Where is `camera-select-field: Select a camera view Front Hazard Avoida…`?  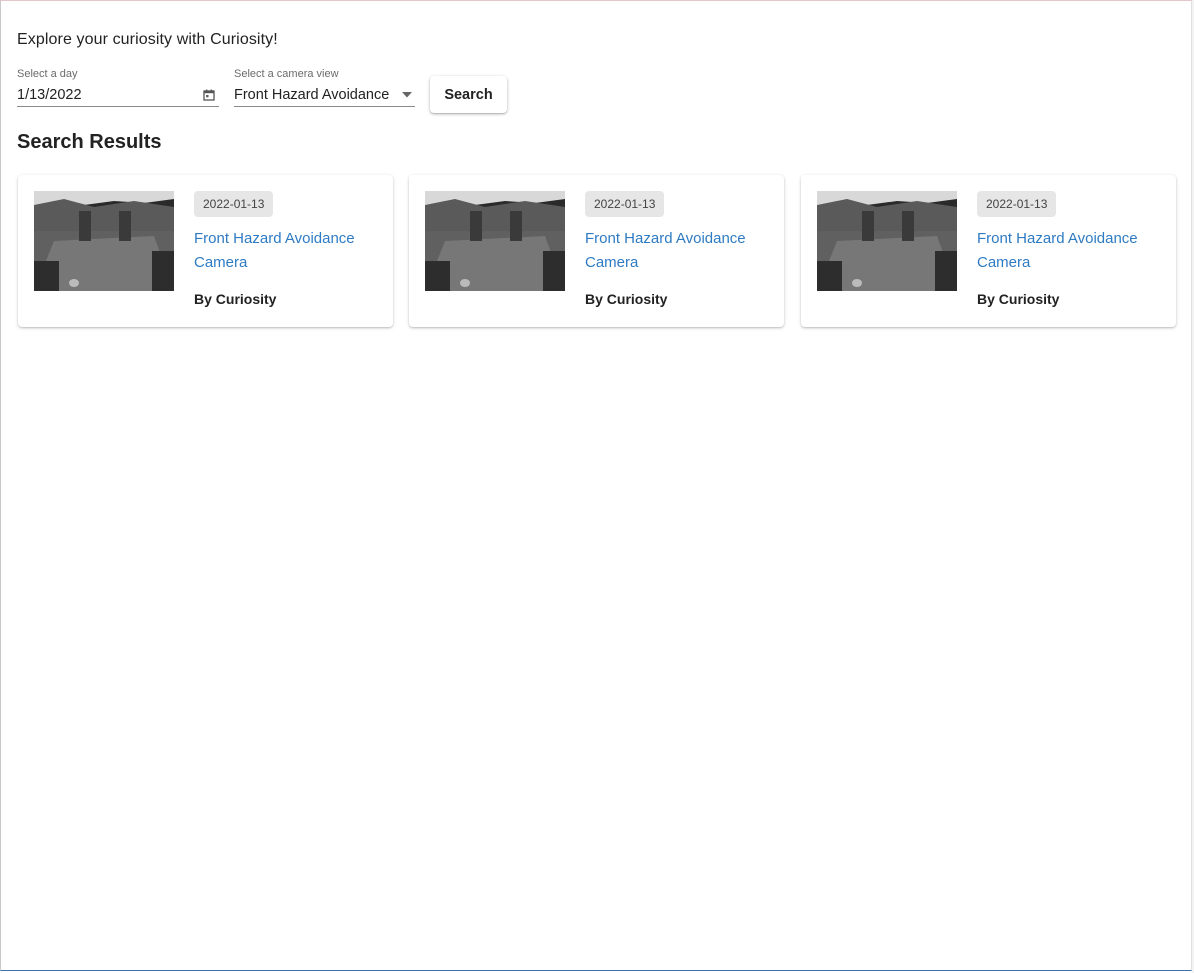 camera-select-field: Select a camera view Front Hazard Avoida… is located at coordinates (324, 87).